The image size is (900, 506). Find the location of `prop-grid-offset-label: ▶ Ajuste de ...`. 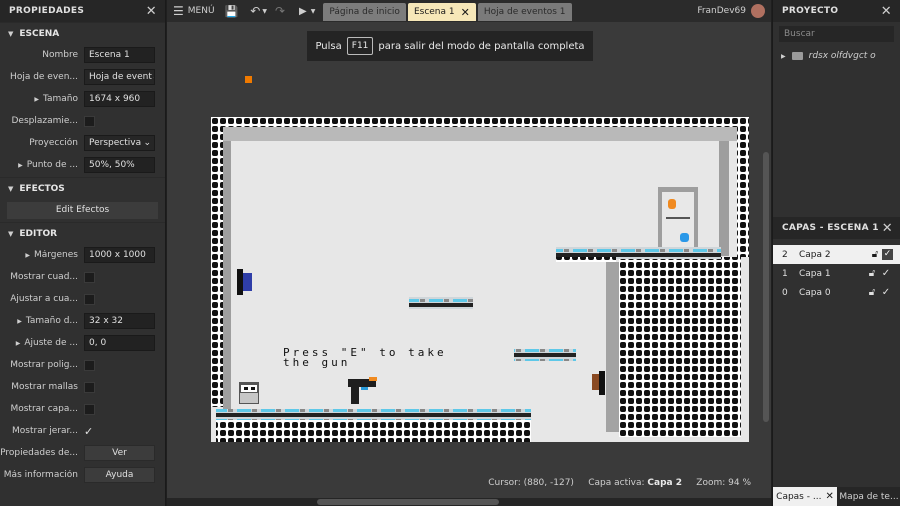

prop-grid-offset-label: ▶ Ajuste de ... is located at coordinates (42, 343).